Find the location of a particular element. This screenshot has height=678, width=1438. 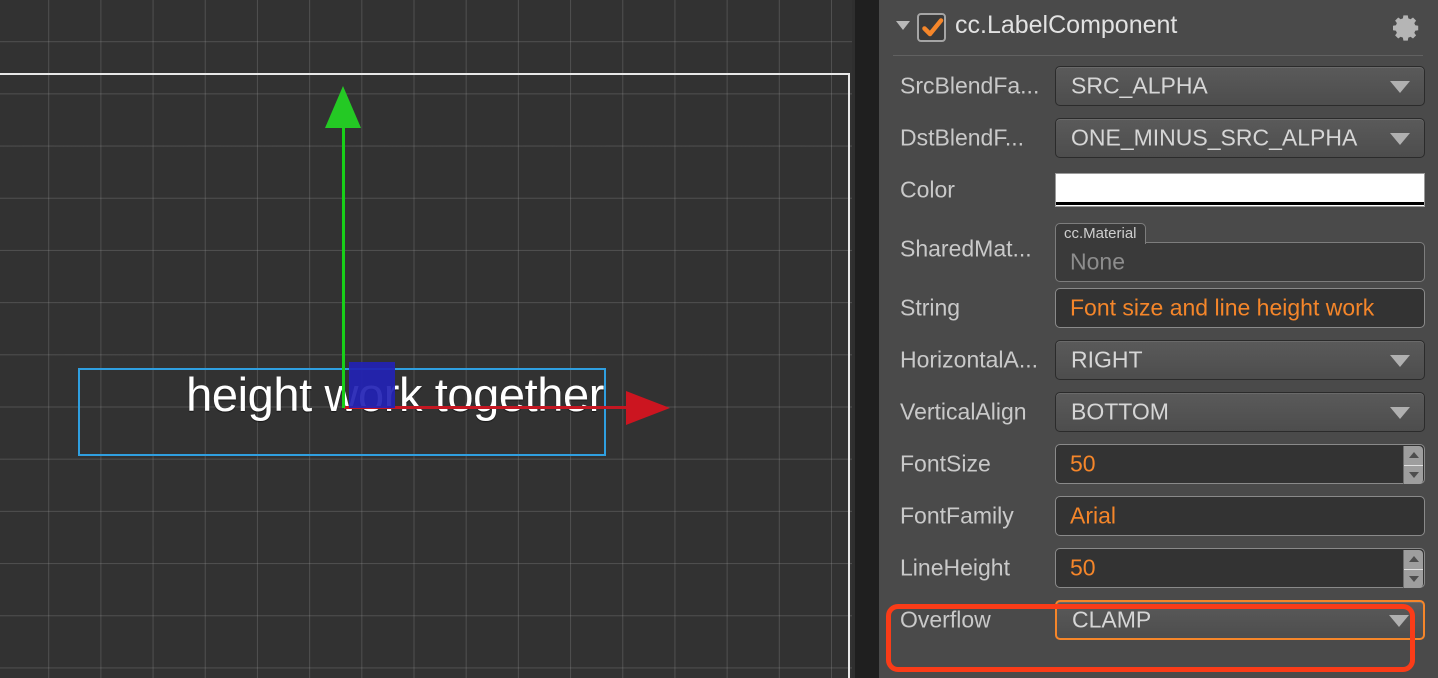

property-row-verticalalign: VerticalAlign BOTTOM is located at coordinates (1158, 412).